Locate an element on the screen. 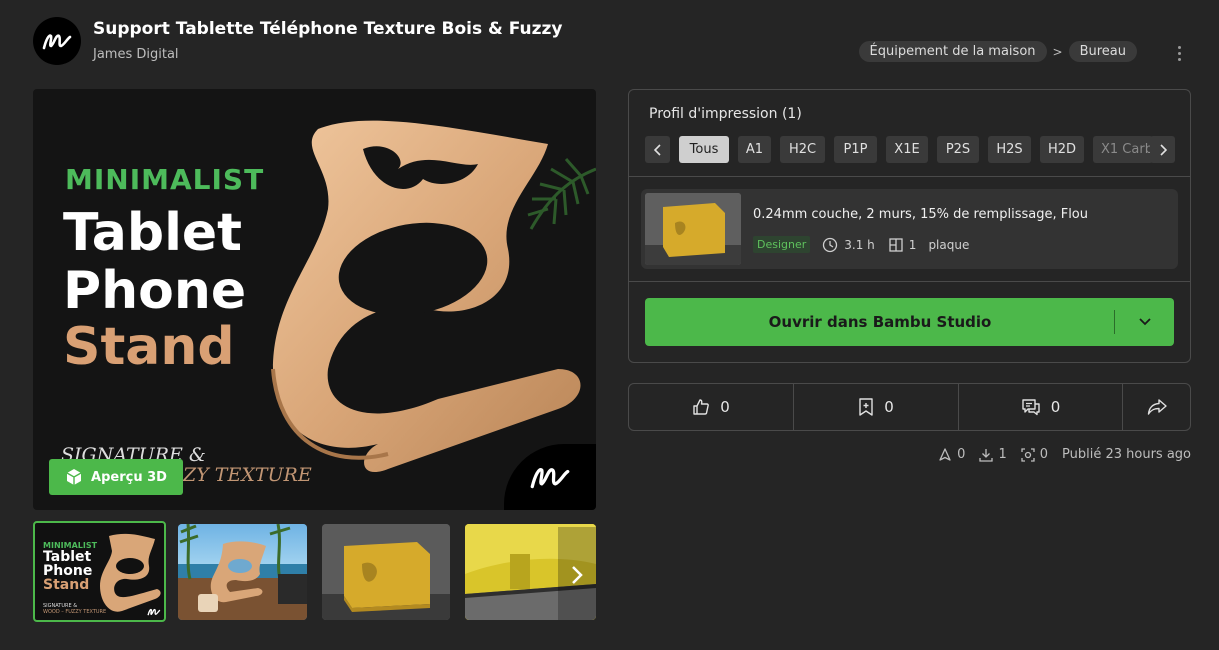 The width and height of the screenshot is (1219, 650). thumbs-up-icon is located at coordinates (701, 407).